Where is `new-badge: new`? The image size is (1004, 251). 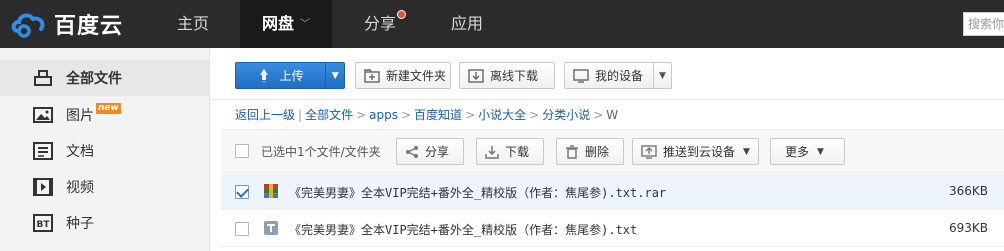 new-badge: new is located at coordinates (108, 108).